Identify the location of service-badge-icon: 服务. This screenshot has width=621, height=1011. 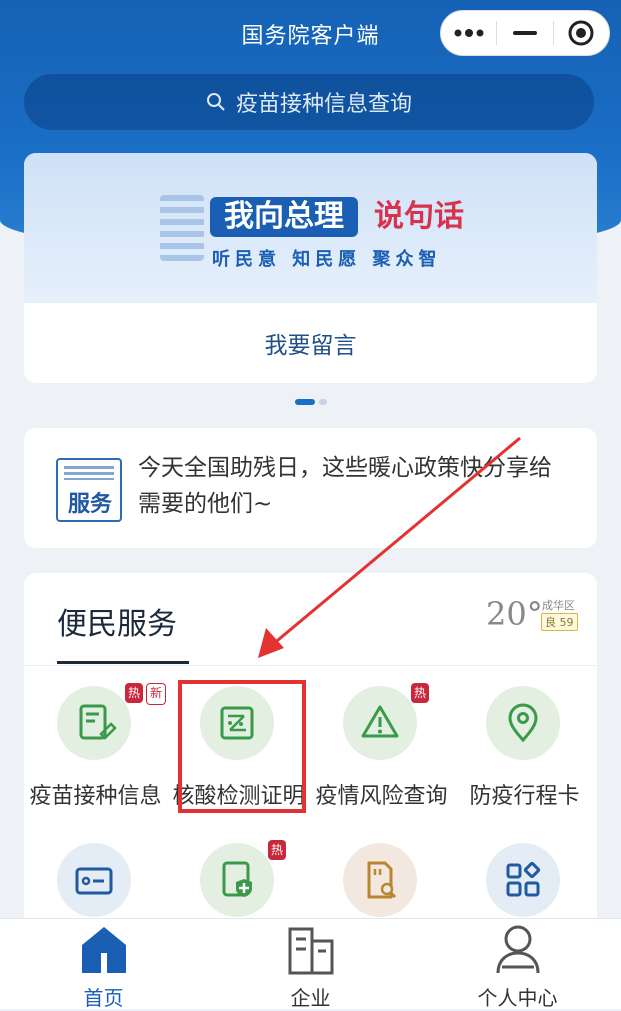
(89, 490).